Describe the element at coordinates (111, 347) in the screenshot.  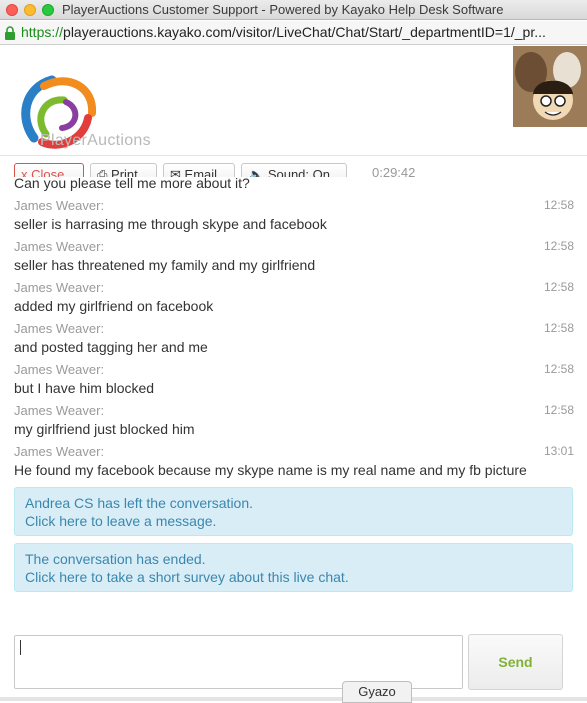
I see `message-text: and posted tagging her and me` at that location.